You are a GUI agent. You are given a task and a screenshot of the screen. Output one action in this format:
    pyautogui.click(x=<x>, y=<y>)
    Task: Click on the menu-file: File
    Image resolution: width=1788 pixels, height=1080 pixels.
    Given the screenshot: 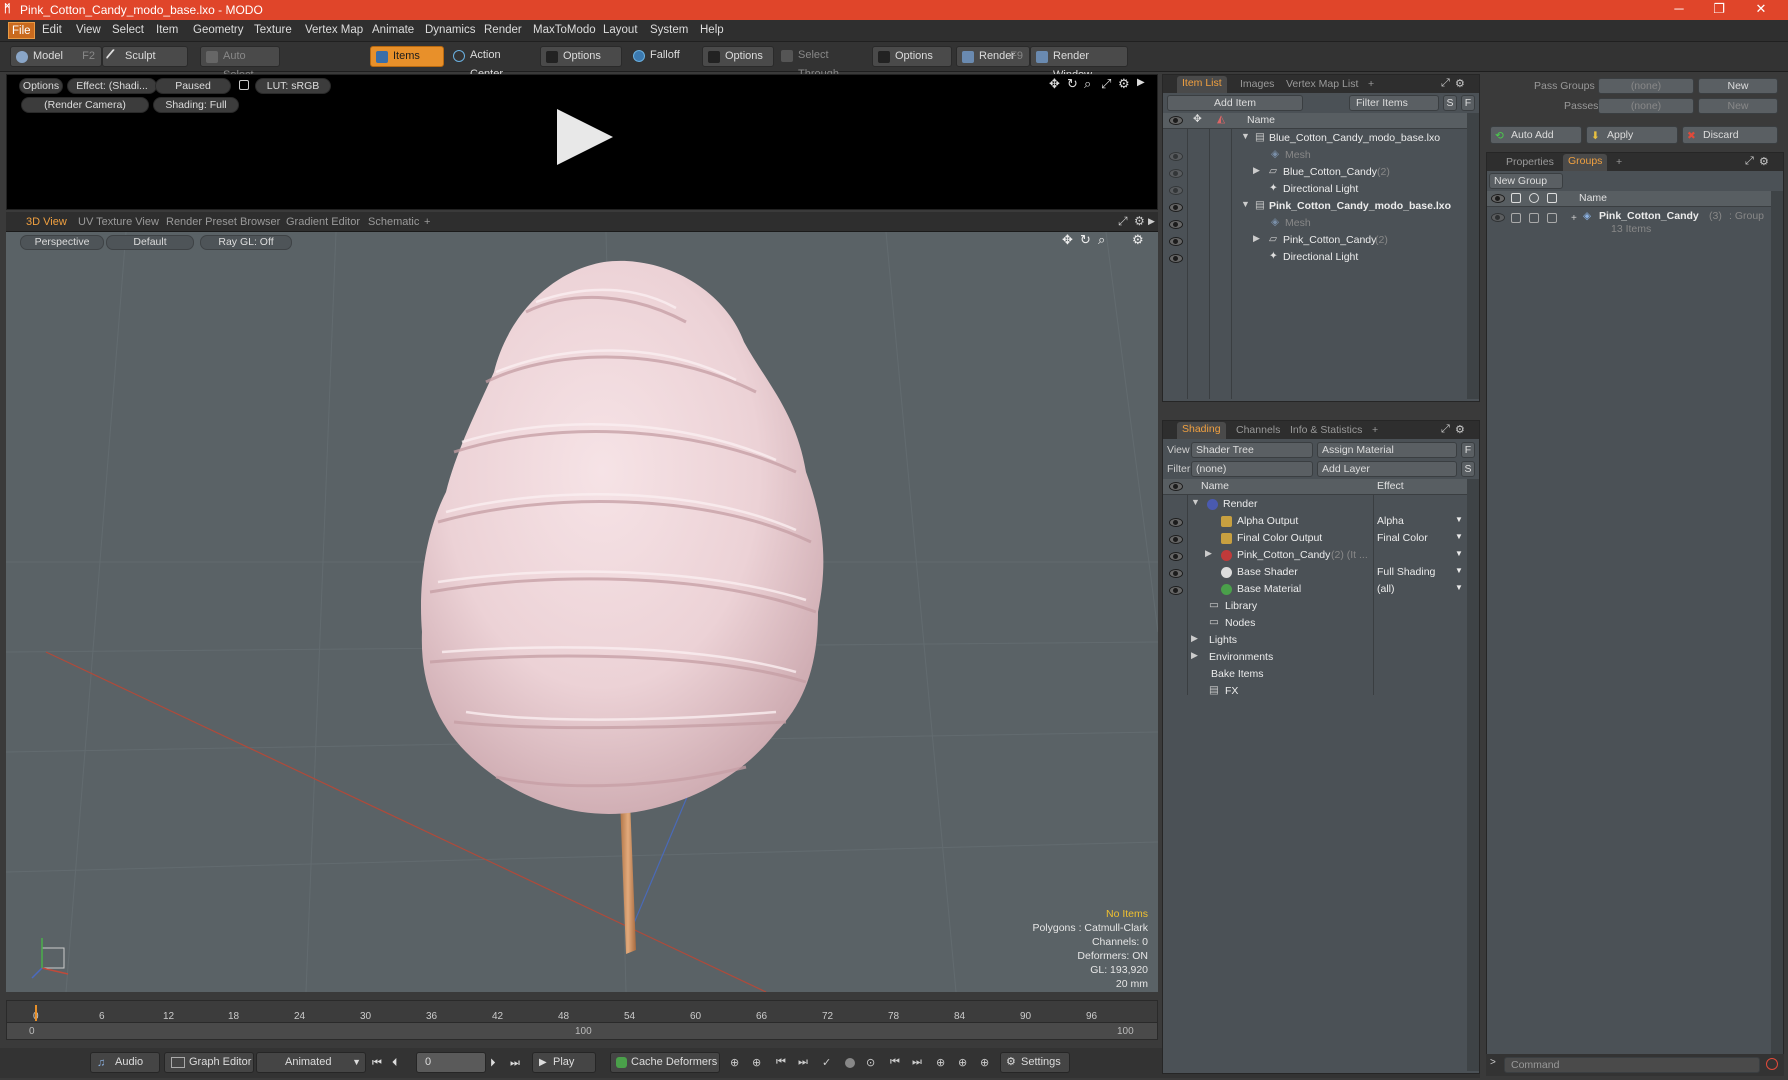 What is the action you would take?
    pyautogui.click(x=21, y=30)
    